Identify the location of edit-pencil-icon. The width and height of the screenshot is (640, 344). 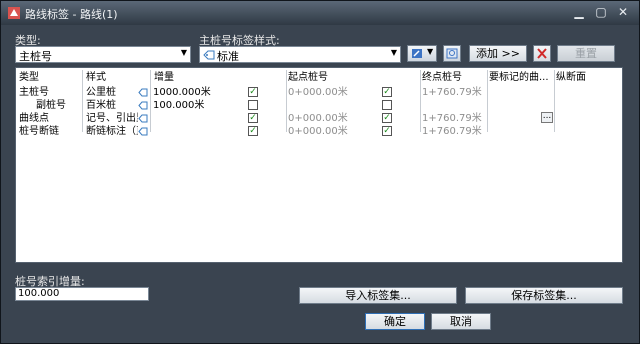
(417, 53).